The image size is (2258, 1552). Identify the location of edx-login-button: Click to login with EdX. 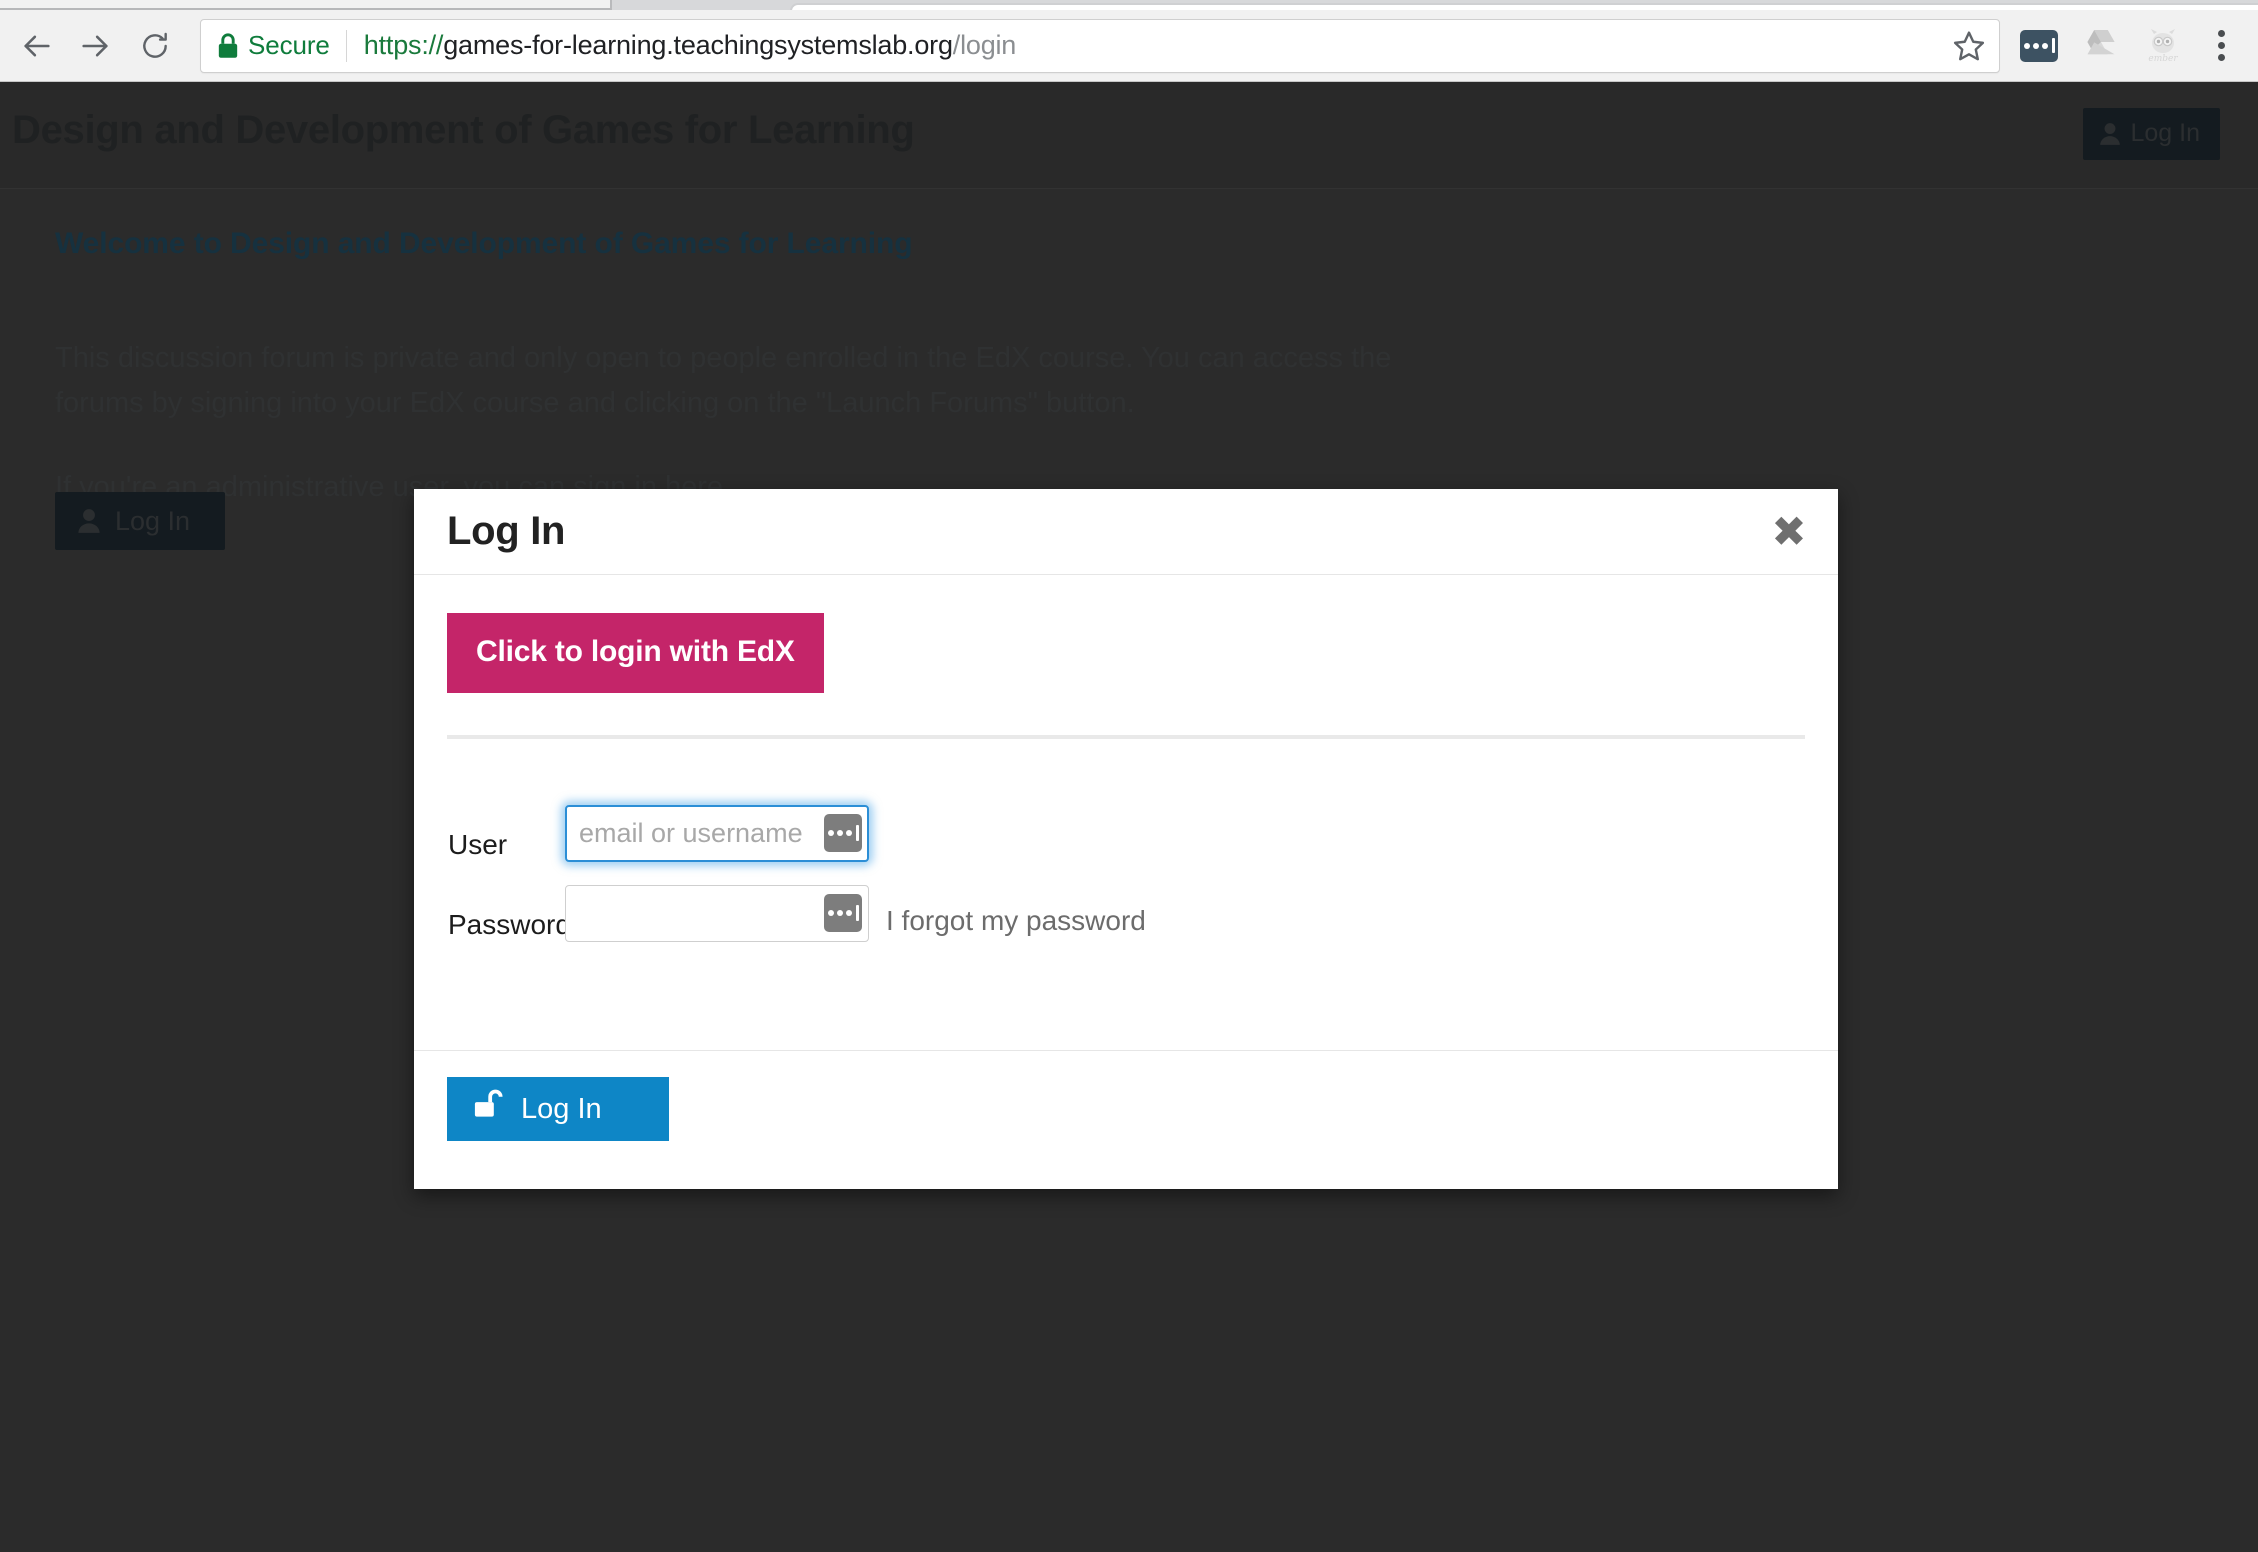
(635, 653).